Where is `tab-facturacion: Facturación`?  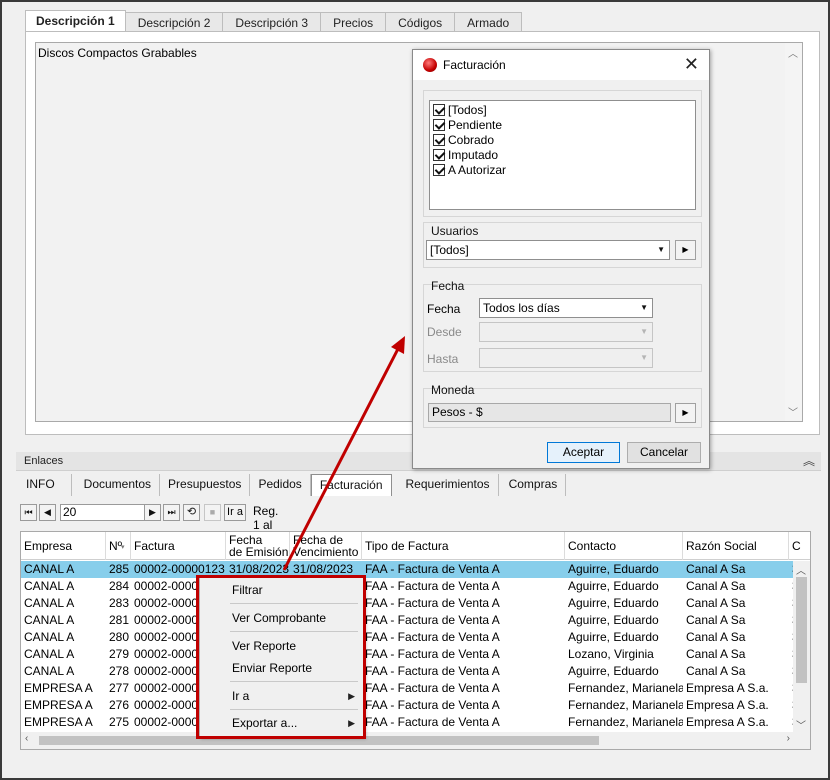 tab-facturacion: Facturación is located at coordinates (351, 485).